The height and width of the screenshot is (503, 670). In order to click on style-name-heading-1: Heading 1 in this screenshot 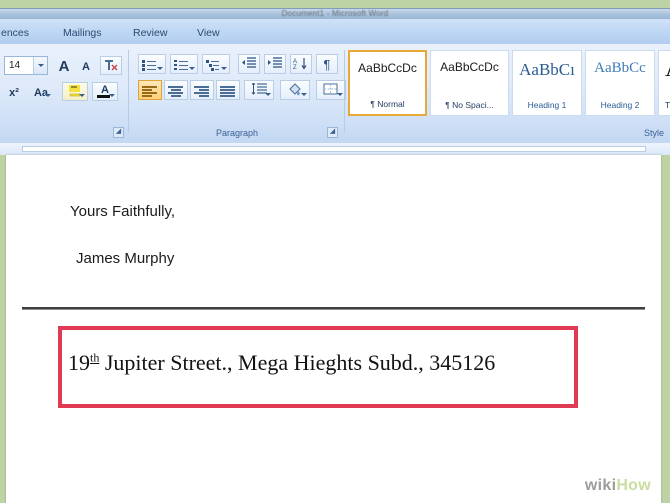, I will do `click(547, 105)`.